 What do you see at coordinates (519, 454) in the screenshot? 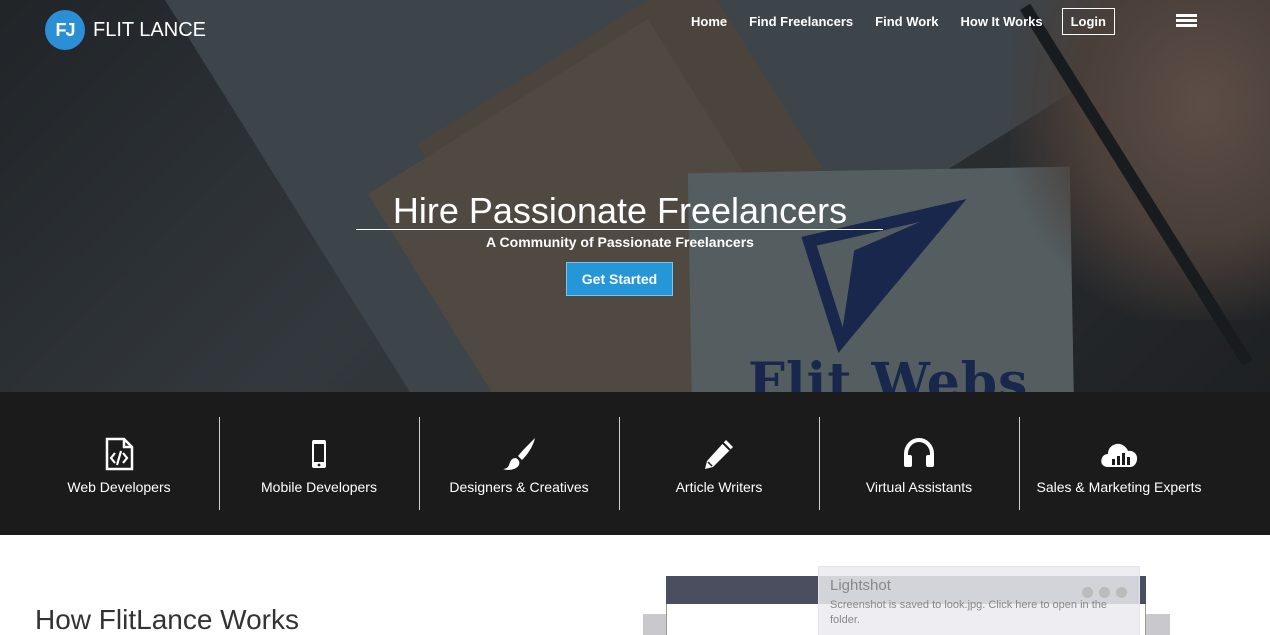
I see `paintbrush-icon` at bounding box center [519, 454].